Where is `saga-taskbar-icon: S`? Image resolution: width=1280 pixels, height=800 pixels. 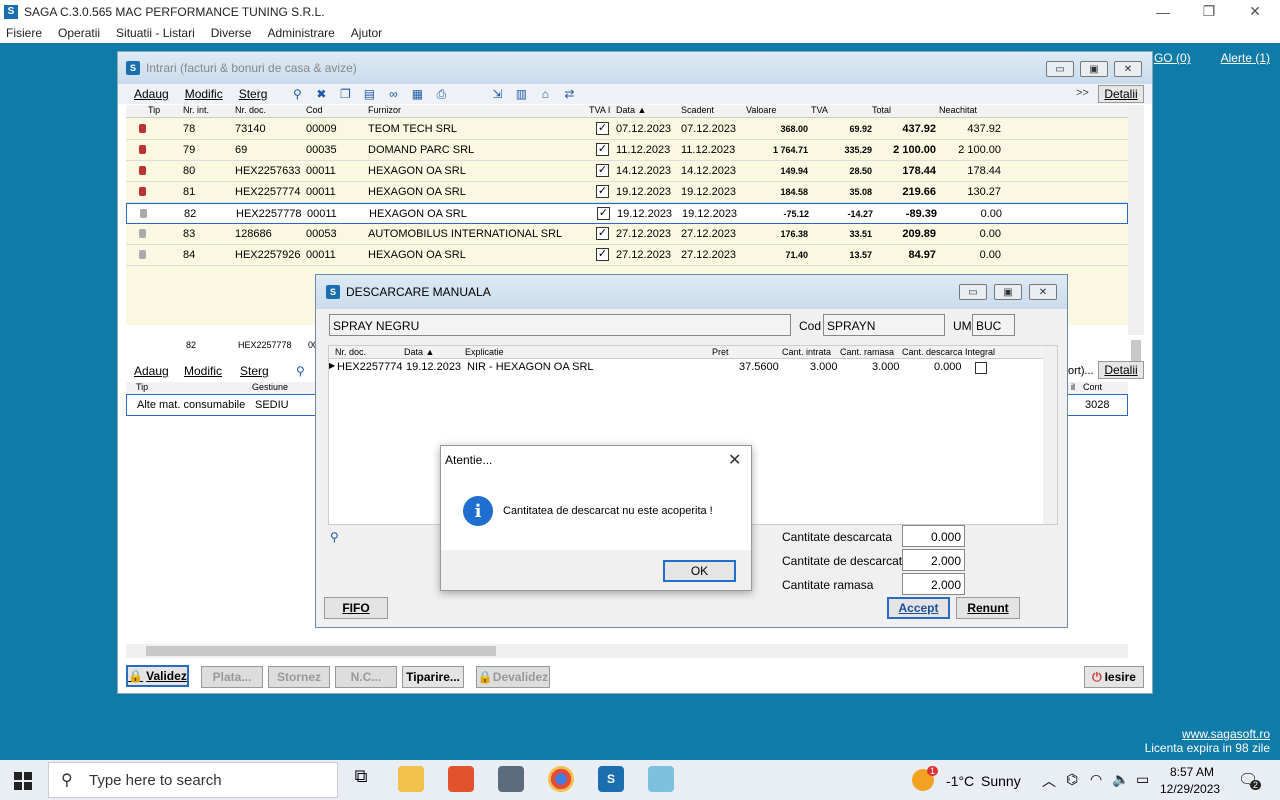
saga-taskbar-icon: S is located at coordinates (611, 779).